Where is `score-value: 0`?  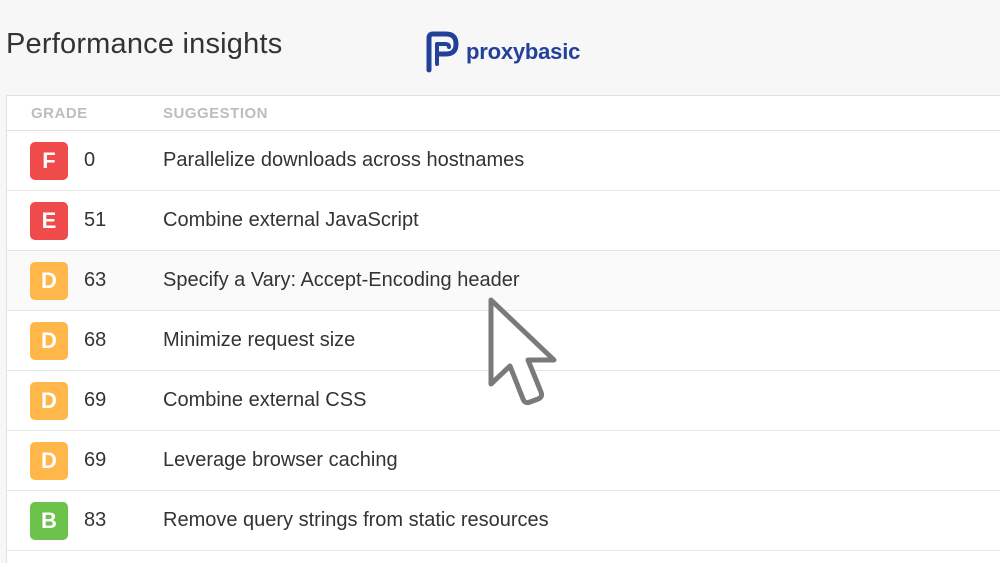 score-value: 0 is located at coordinates (90, 160).